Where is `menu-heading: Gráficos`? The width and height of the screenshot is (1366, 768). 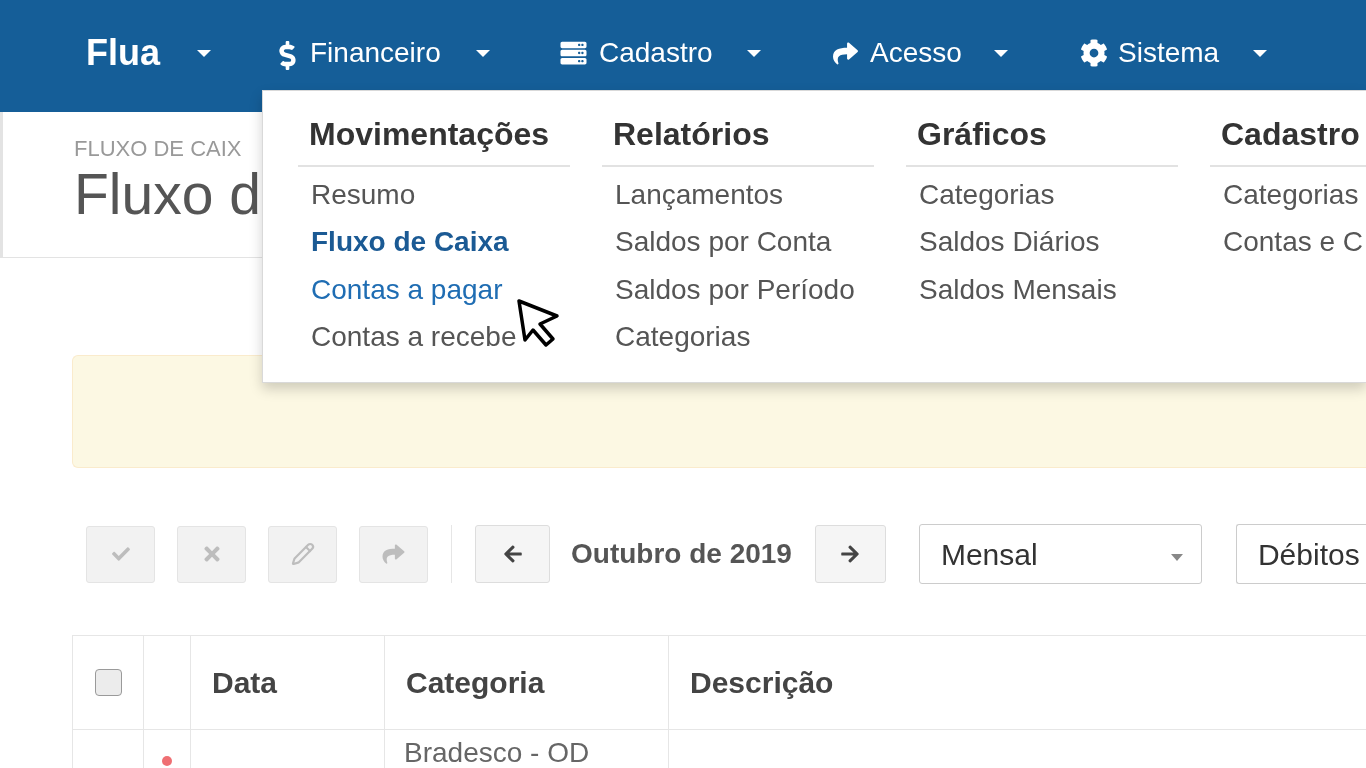 menu-heading: Gráficos is located at coordinates (982, 134).